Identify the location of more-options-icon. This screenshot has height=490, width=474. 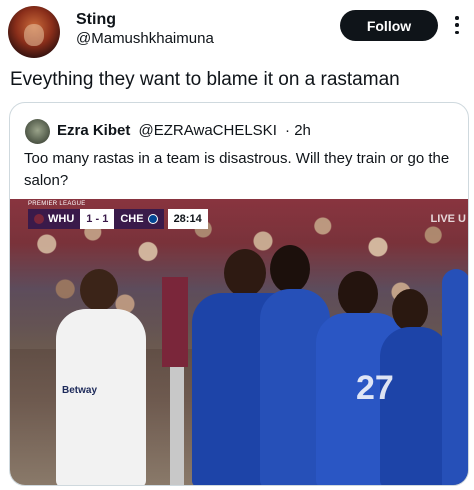
(457, 25).